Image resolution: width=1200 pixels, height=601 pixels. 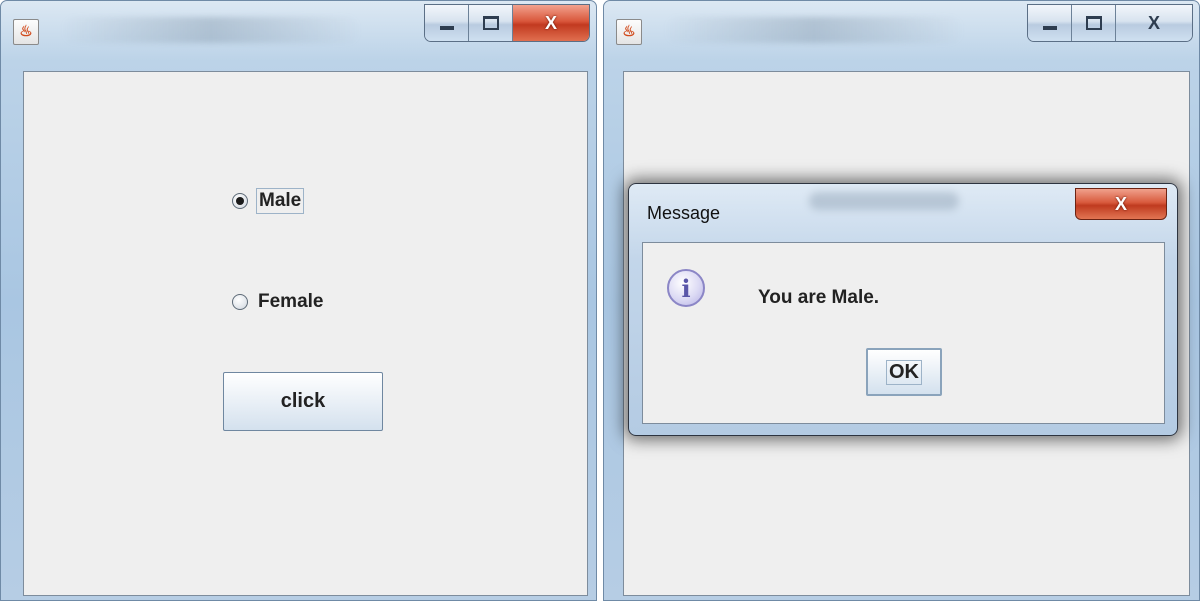 I want to click on dialog-title: Message, so click(x=684, y=213).